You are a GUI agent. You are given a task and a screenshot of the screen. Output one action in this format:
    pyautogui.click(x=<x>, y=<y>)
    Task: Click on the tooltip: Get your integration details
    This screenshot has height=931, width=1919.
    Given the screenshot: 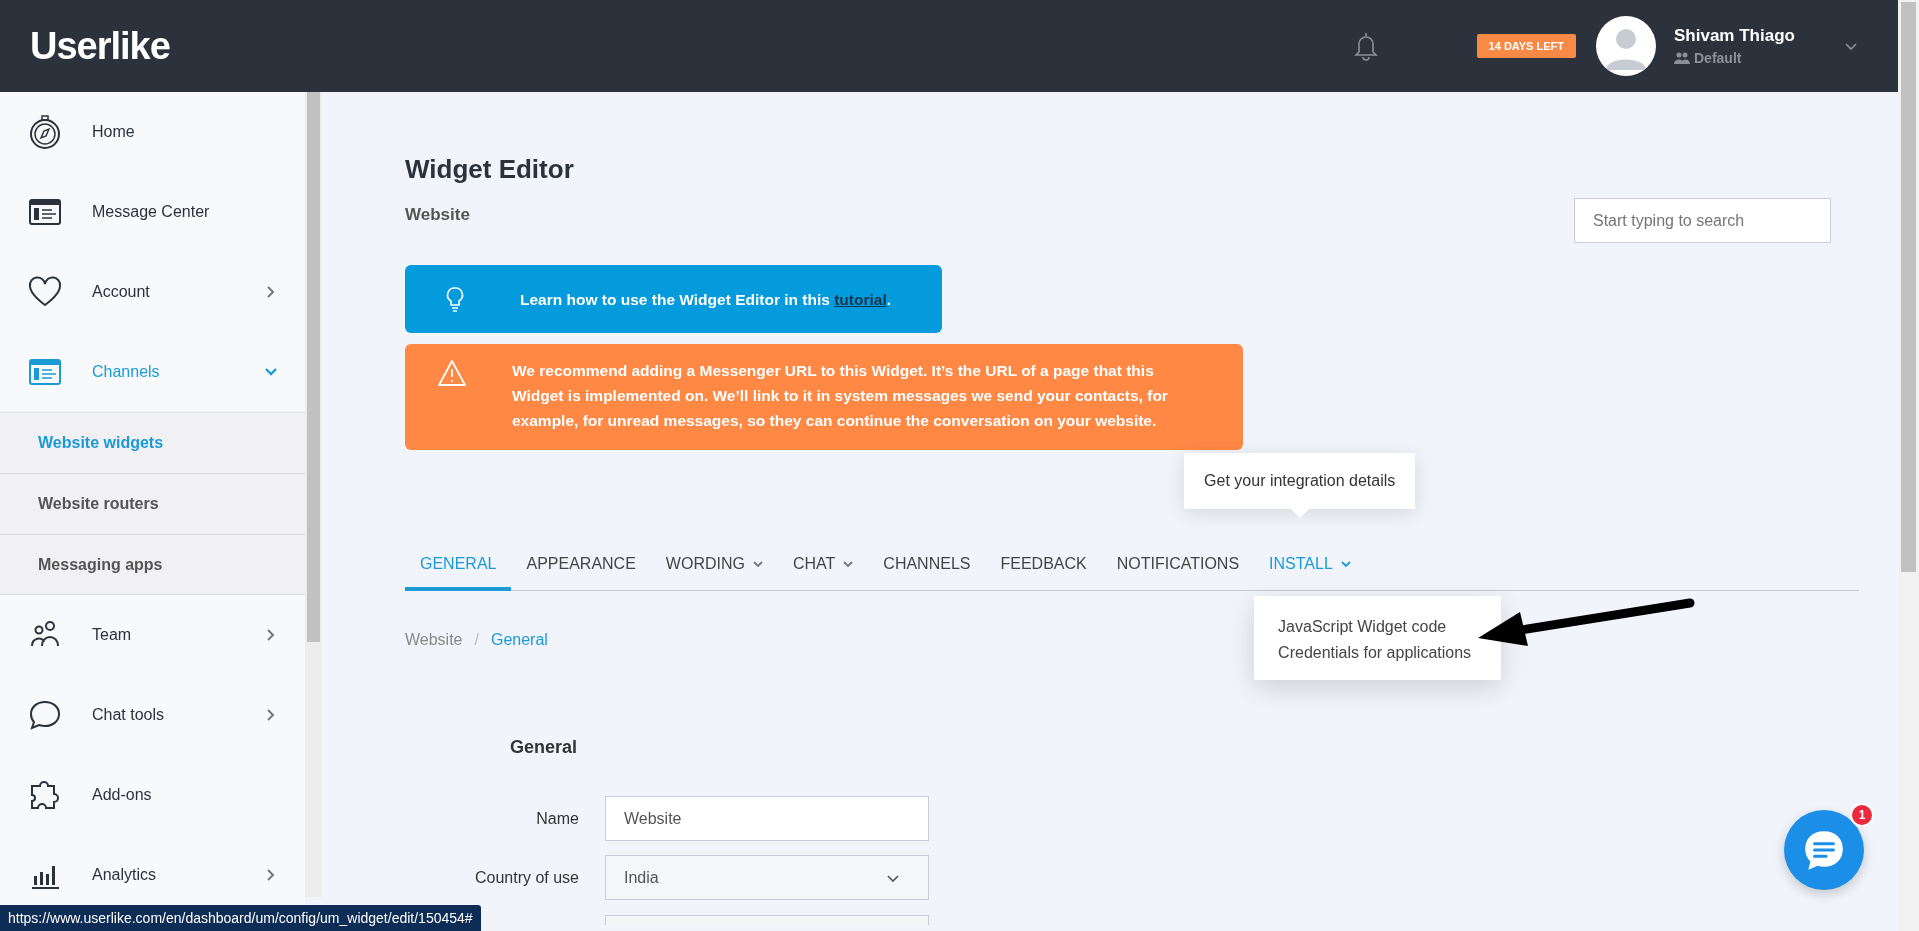 What is the action you would take?
    pyautogui.click(x=1300, y=481)
    